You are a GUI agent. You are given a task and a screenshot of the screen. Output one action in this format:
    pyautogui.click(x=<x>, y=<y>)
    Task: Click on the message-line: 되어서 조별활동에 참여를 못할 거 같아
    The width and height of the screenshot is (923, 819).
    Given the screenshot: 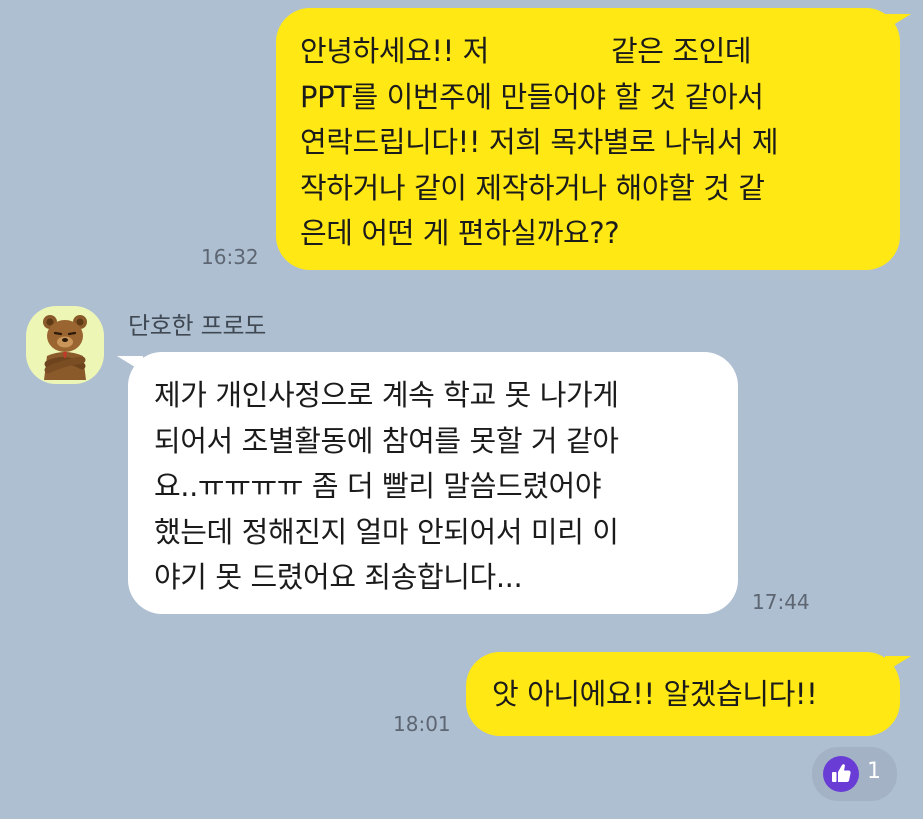 What is the action you would take?
    pyautogui.click(x=386, y=440)
    